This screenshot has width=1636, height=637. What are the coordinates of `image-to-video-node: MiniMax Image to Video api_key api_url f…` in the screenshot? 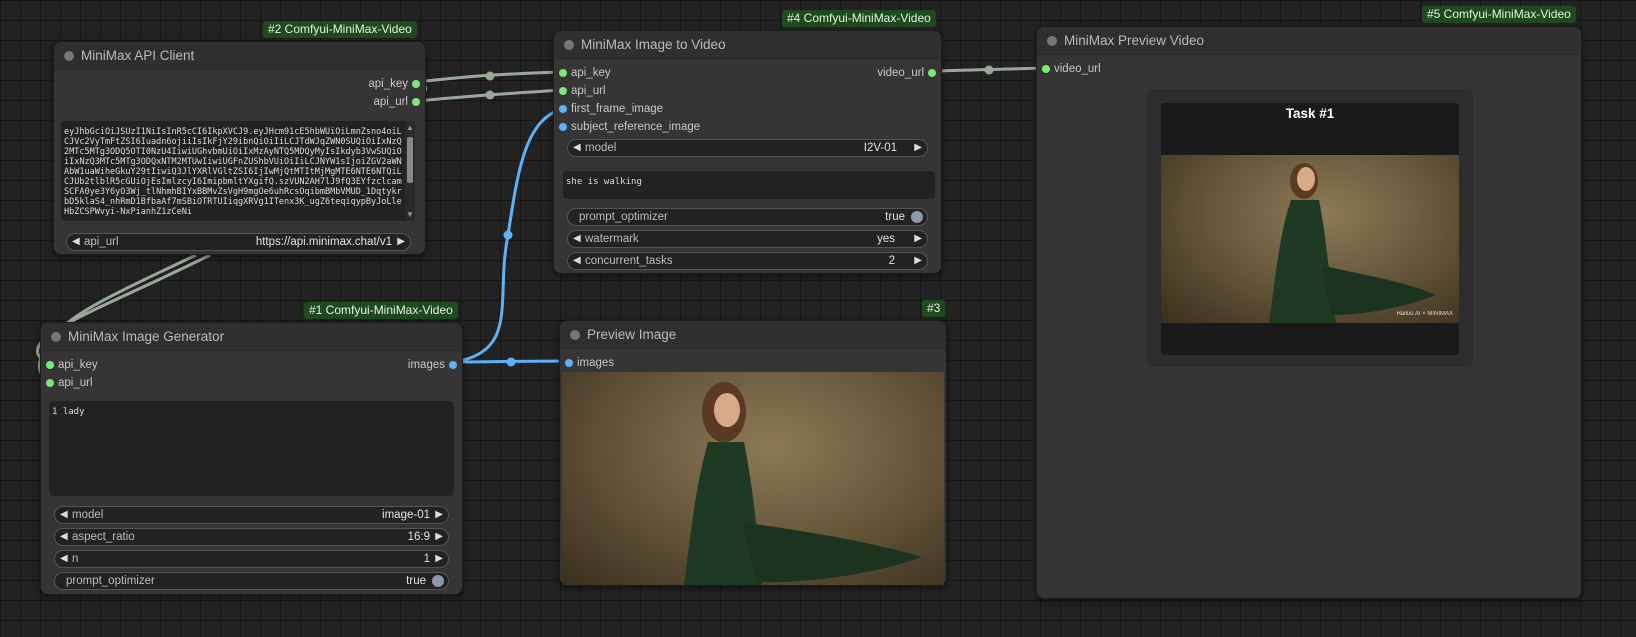 It's located at (747, 152).